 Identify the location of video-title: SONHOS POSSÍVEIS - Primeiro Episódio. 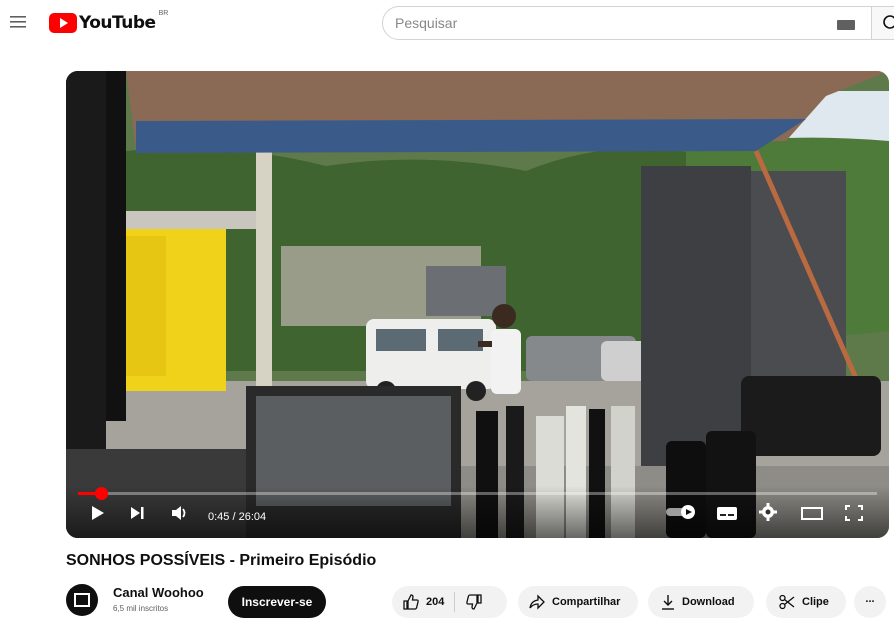
(221, 560).